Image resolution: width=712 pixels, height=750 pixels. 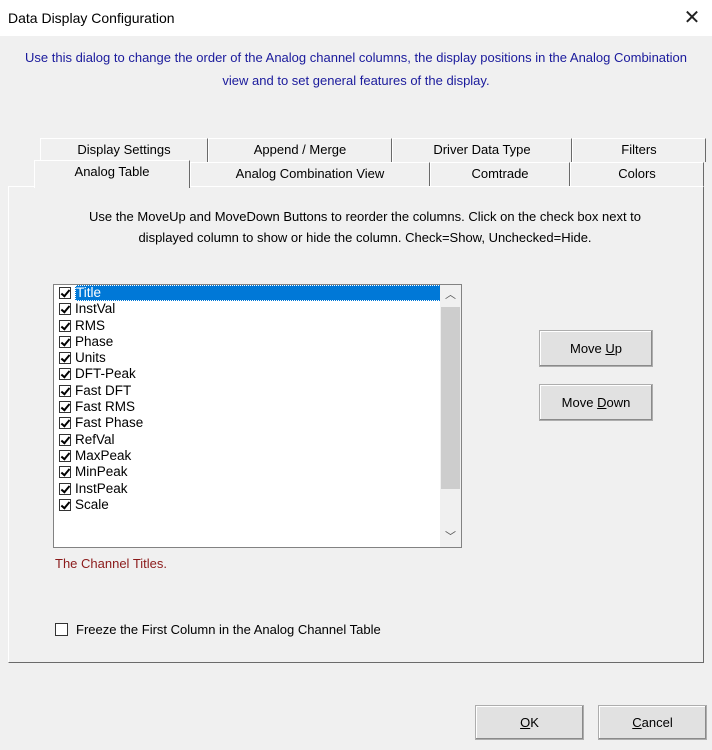 What do you see at coordinates (692, 18) in the screenshot?
I see `close-icon: ✕` at bounding box center [692, 18].